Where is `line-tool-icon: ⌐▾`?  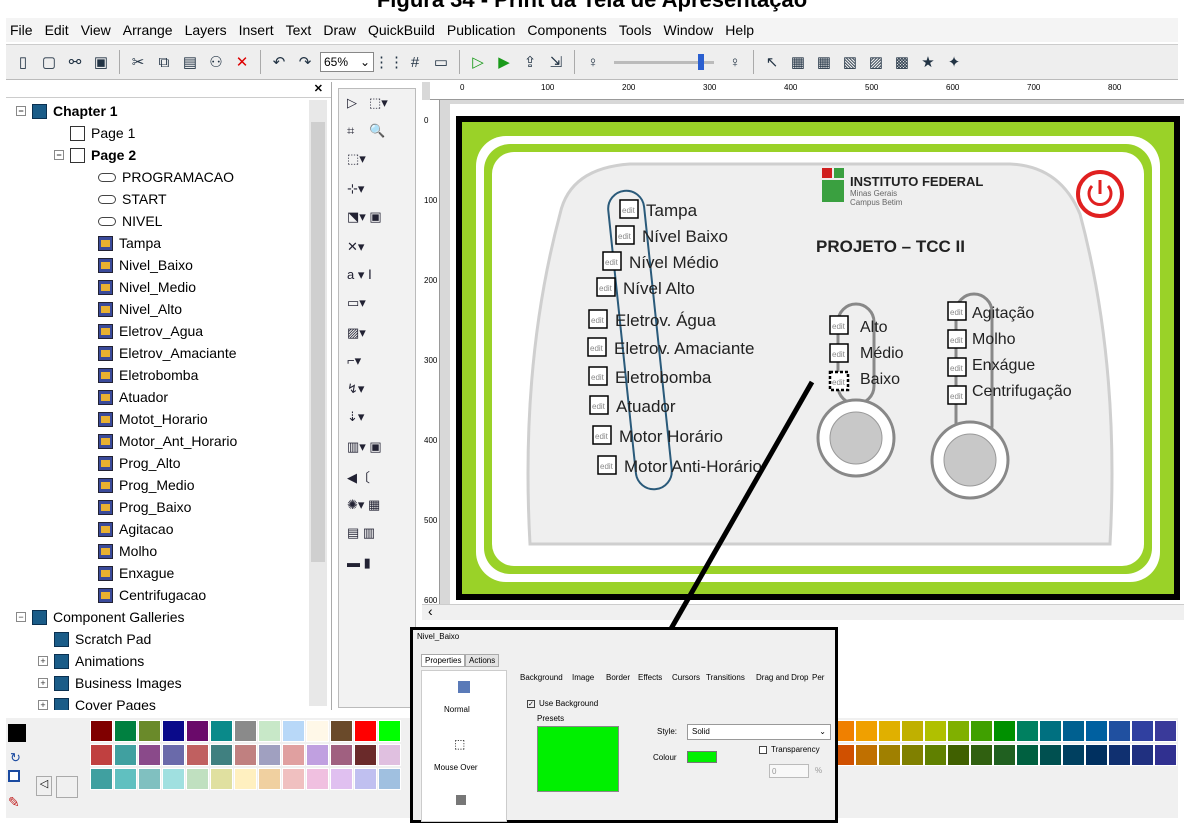 line-tool-icon: ⌐▾ is located at coordinates (354, 361).